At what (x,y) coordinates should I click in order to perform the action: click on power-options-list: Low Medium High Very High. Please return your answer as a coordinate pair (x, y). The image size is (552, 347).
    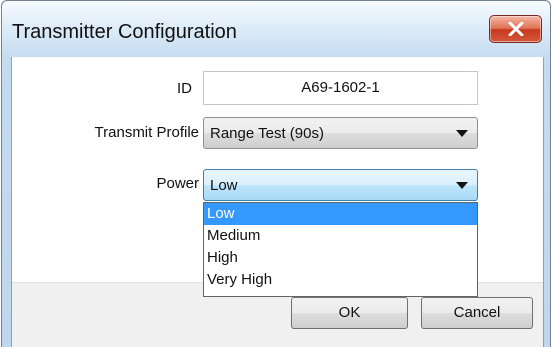
    Looking at the image, I should click on (340, 249).